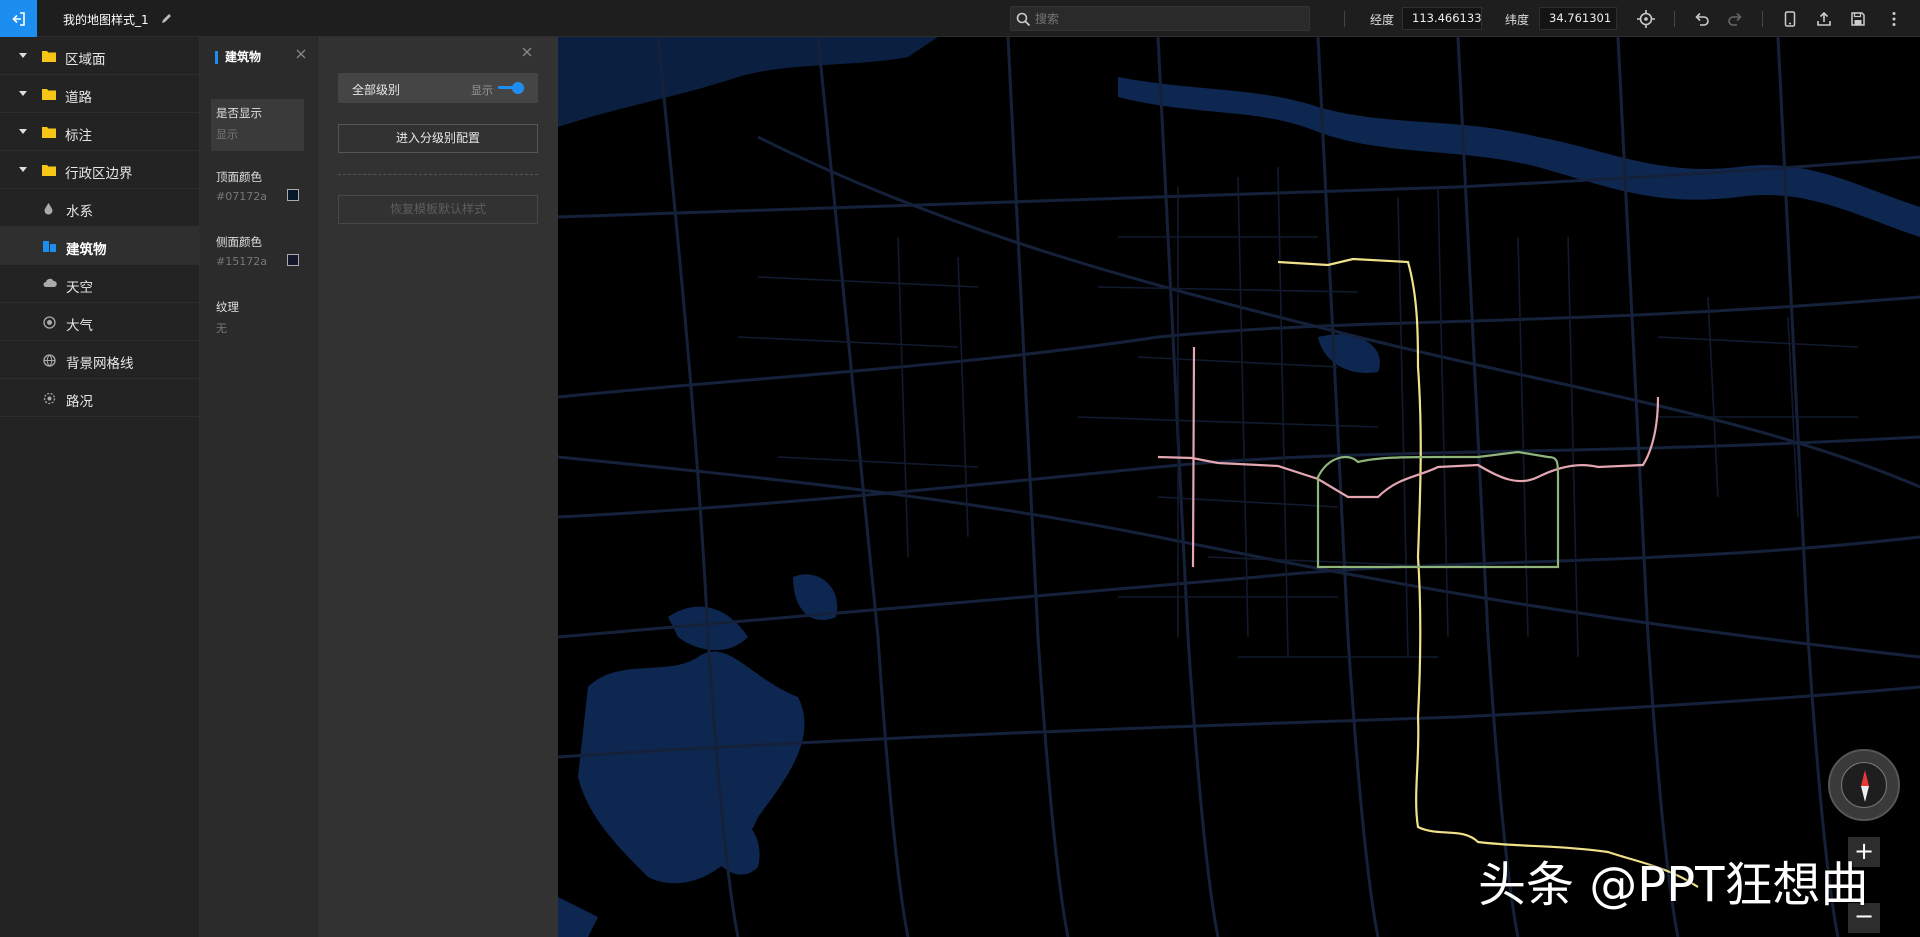  What do you see at coordinates (99, 174) in the screenshot?
I see `tree-item-label: 行政区边界` at bounding box center [99, 174].